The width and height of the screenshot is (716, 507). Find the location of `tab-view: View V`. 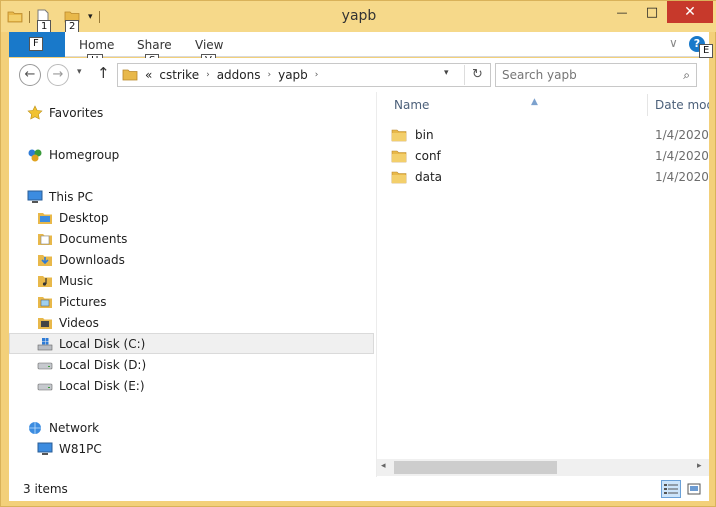

tab-view: View V is located at coordinates (209, 53).